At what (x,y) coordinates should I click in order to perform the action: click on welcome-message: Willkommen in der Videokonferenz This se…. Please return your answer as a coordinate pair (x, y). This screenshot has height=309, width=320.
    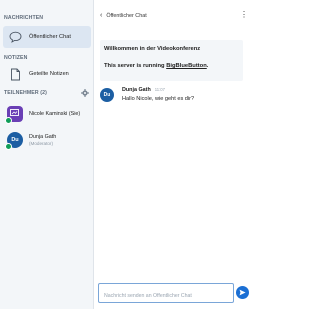
    Looking at the image, I should click on (171, 60).